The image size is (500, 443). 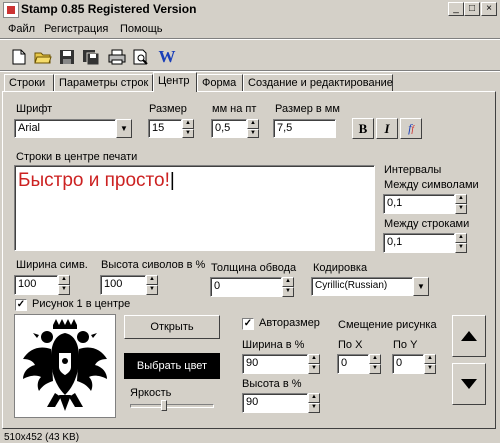 What do you see at coordinates (76, 29) in the screenshot?
I see `menu-registration: Регистрация` at bounding box center [76, 29].